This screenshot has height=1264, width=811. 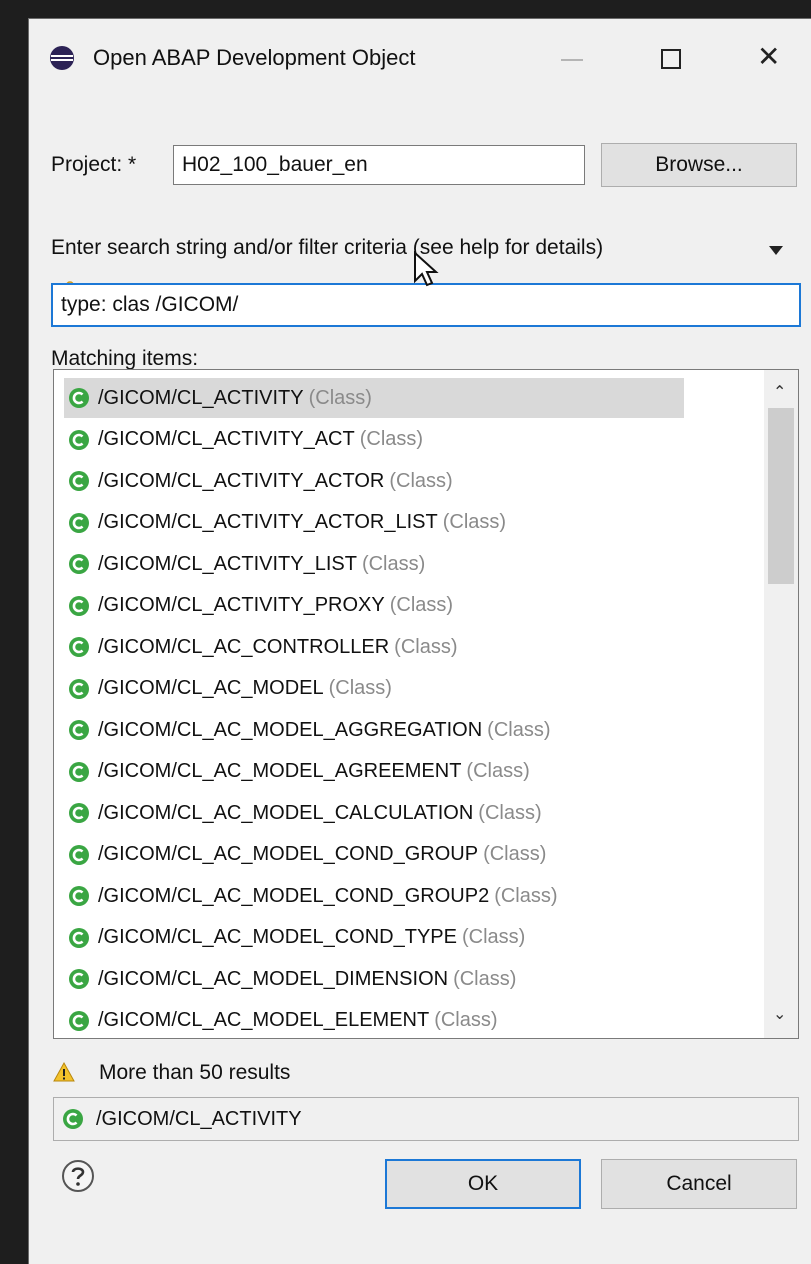 I want to click on list-item: /GICOM/CL_AC_MODEL_COND_GROUP2 (Class), so click(x=374, y=896).